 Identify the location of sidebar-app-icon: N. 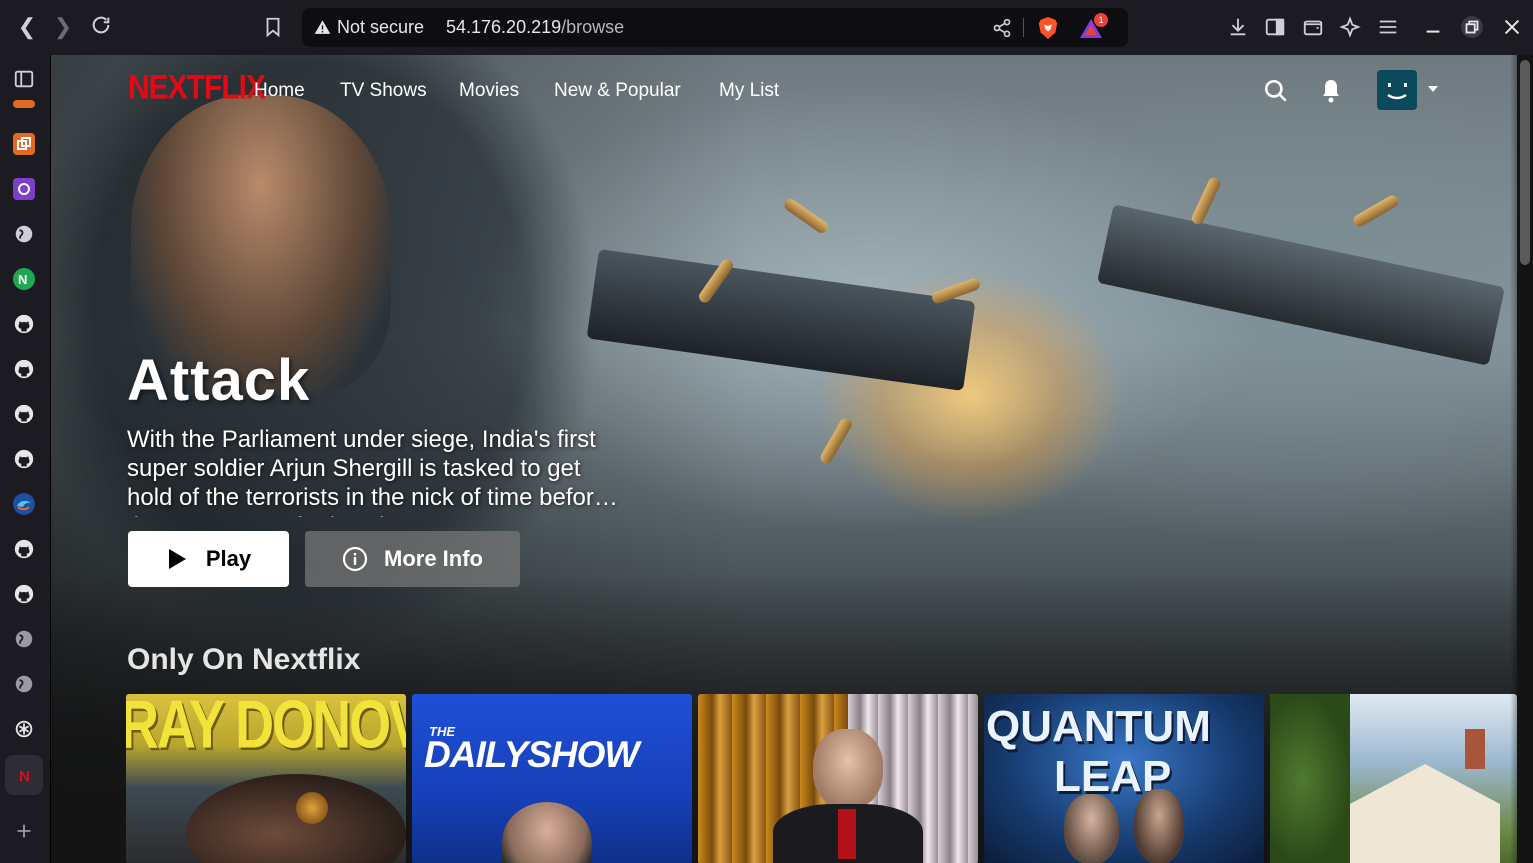
(24, 279).